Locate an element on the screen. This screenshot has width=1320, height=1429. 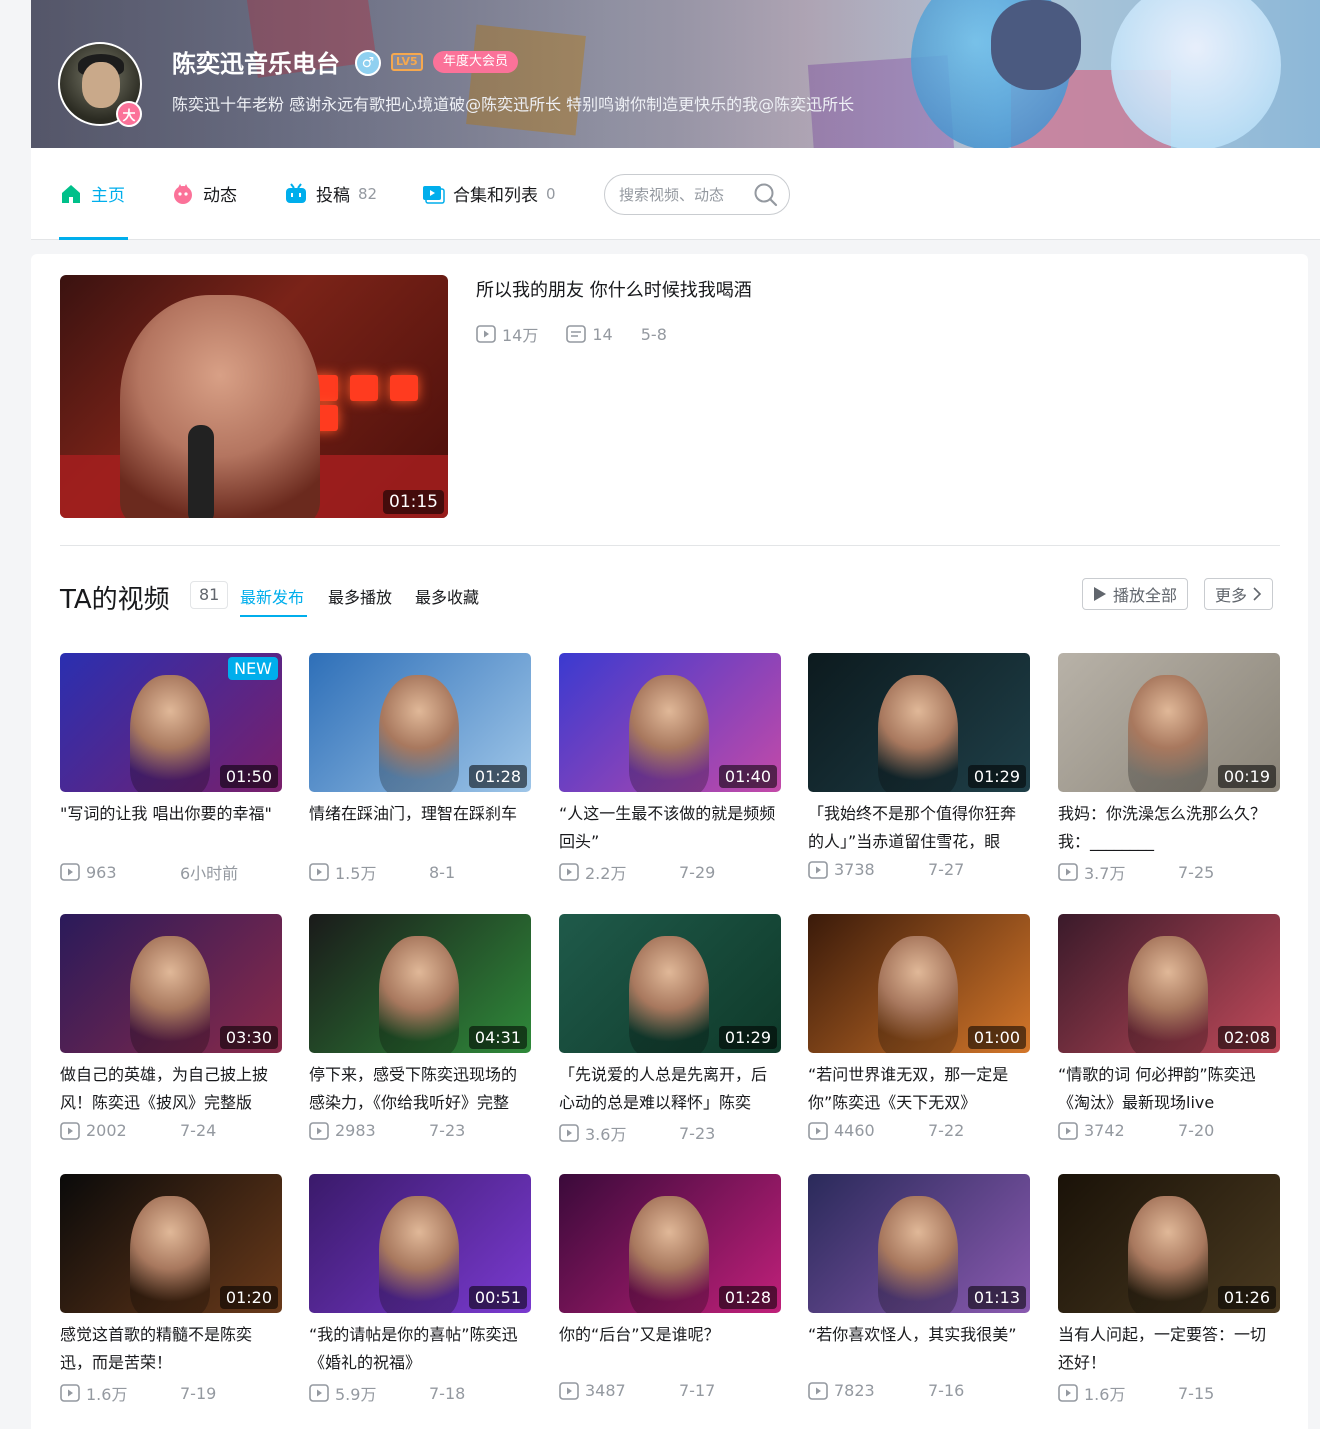
sort-tab-most-favorited: 最多收藏 is located at coordinates (447, 596).